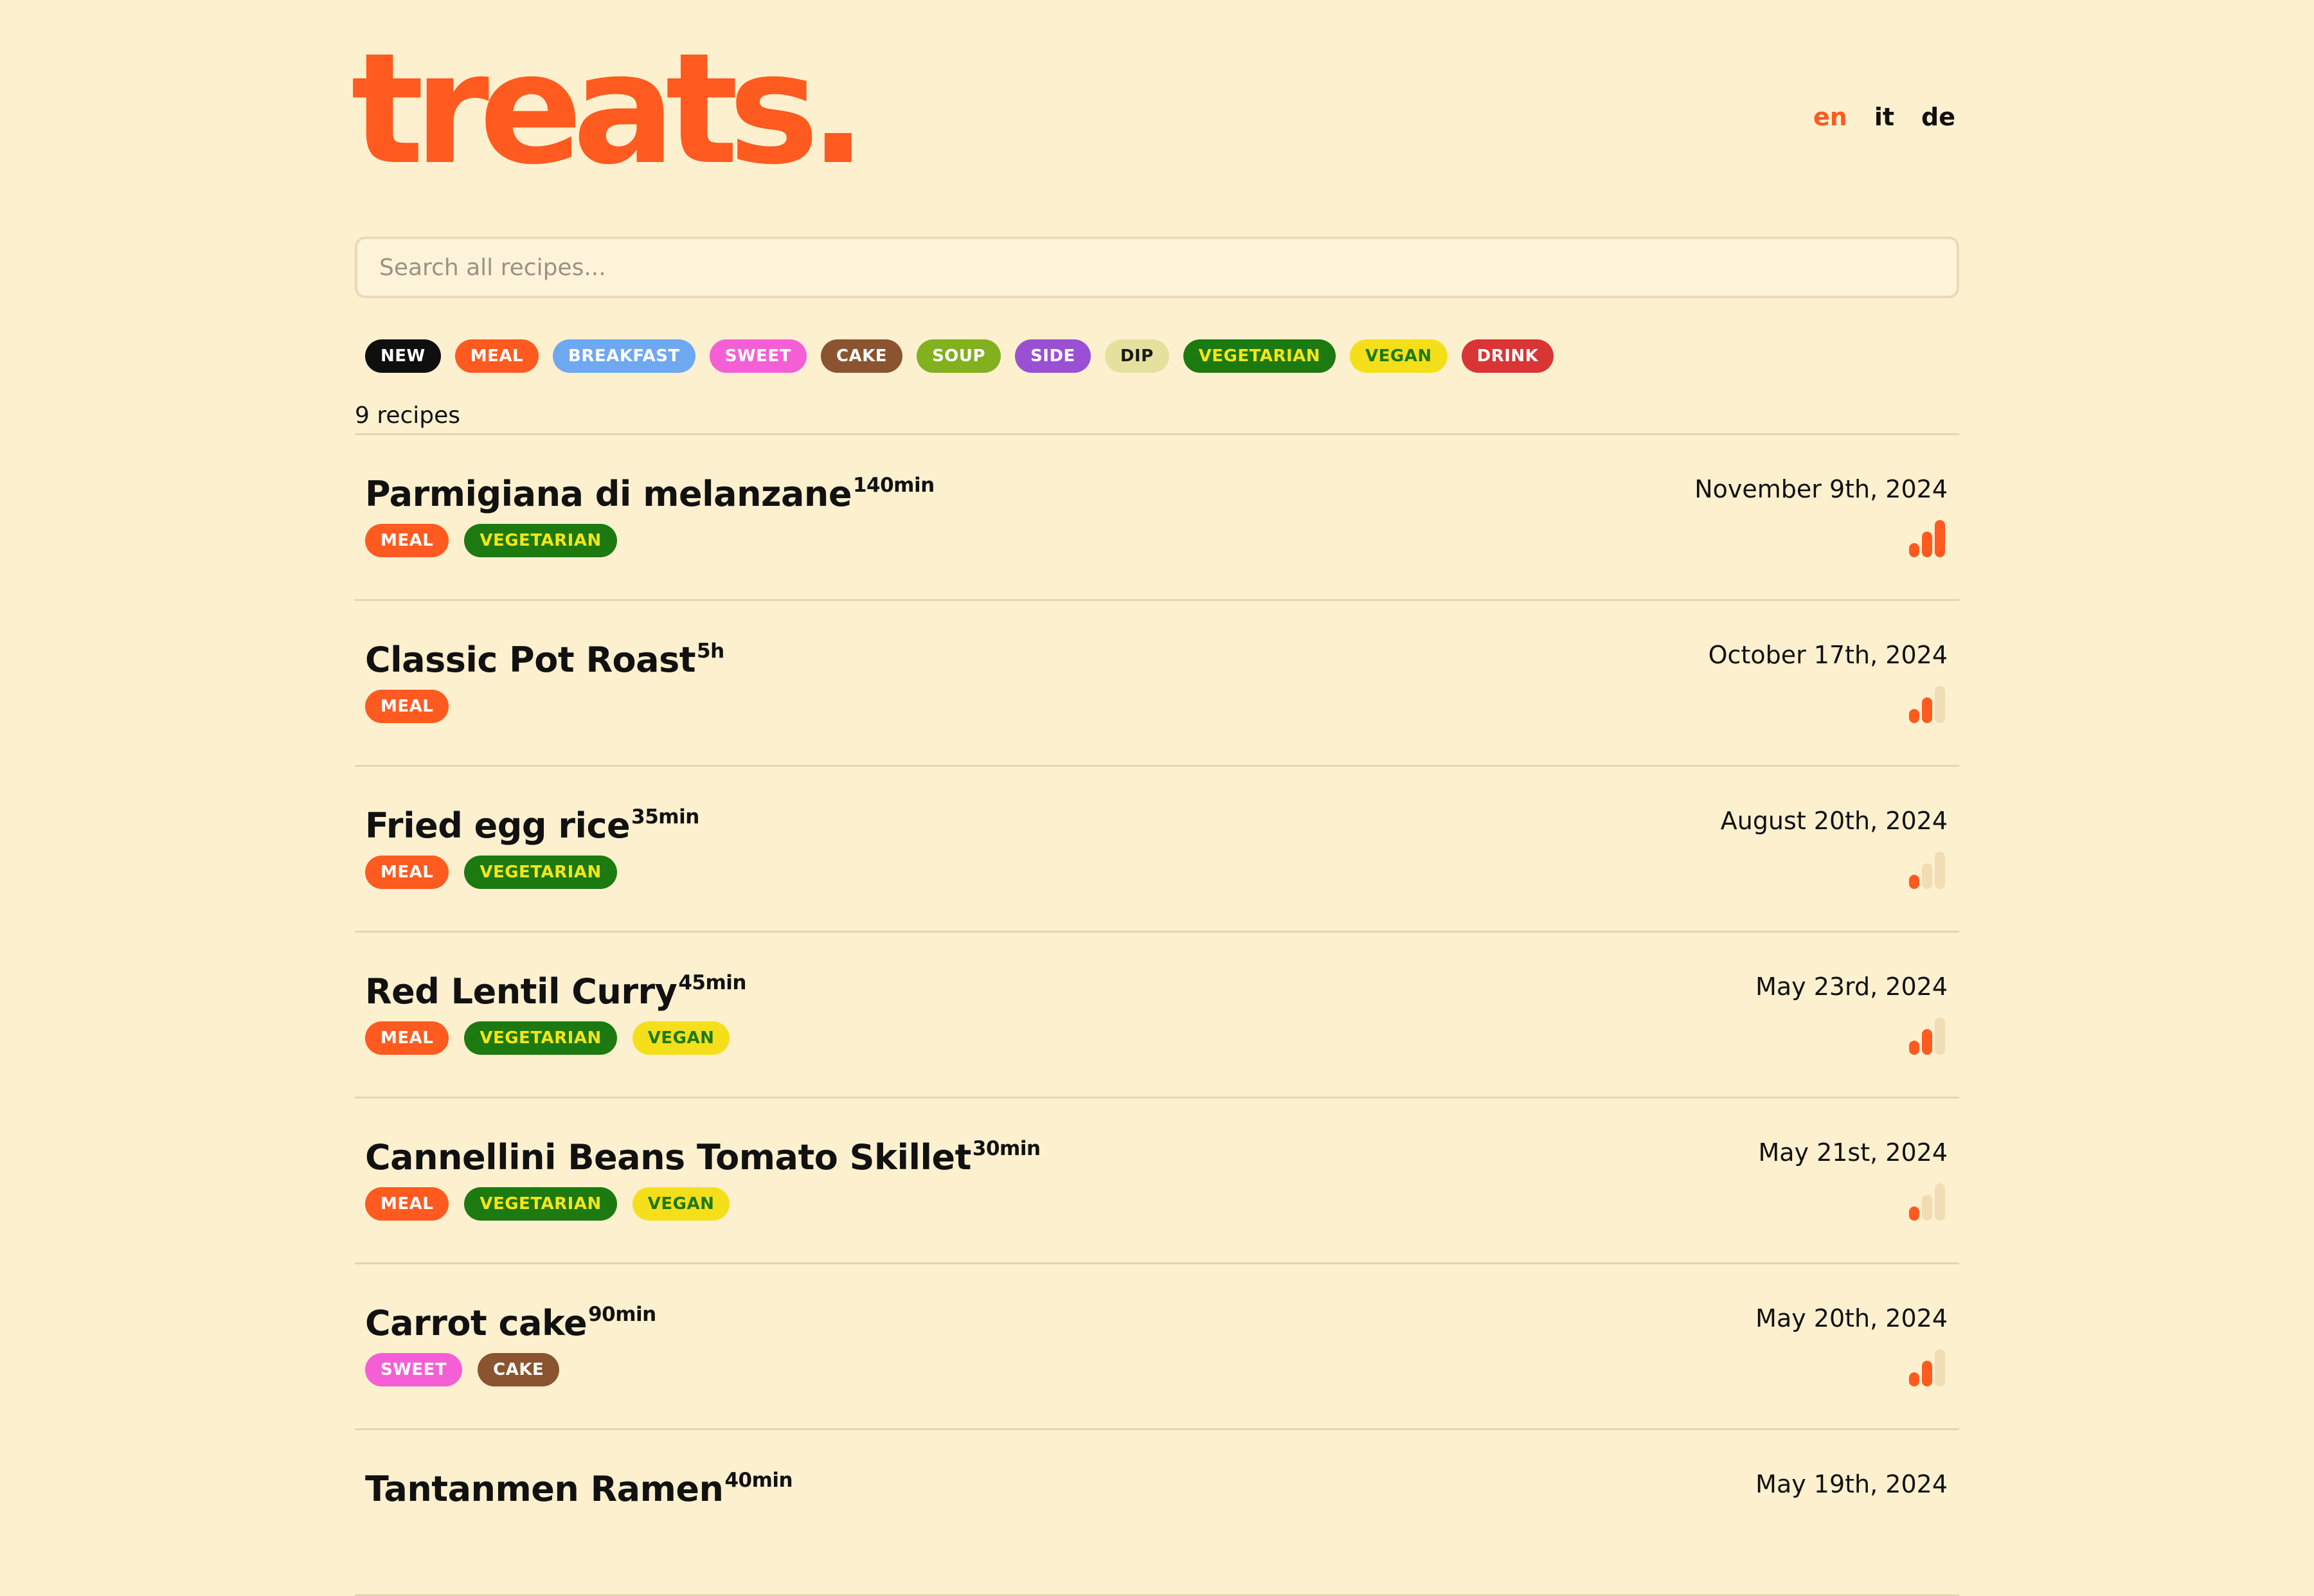 Image resolution: width=2314 pixels, height=1596 pixels. I want to click on recipe-time: 35min, so click(665, 817).